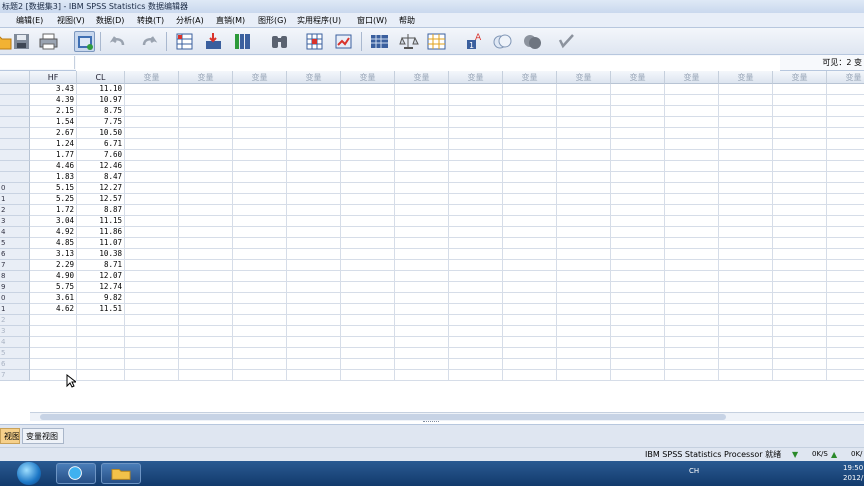  I want to click on row-header: 4, so click(15, 232).